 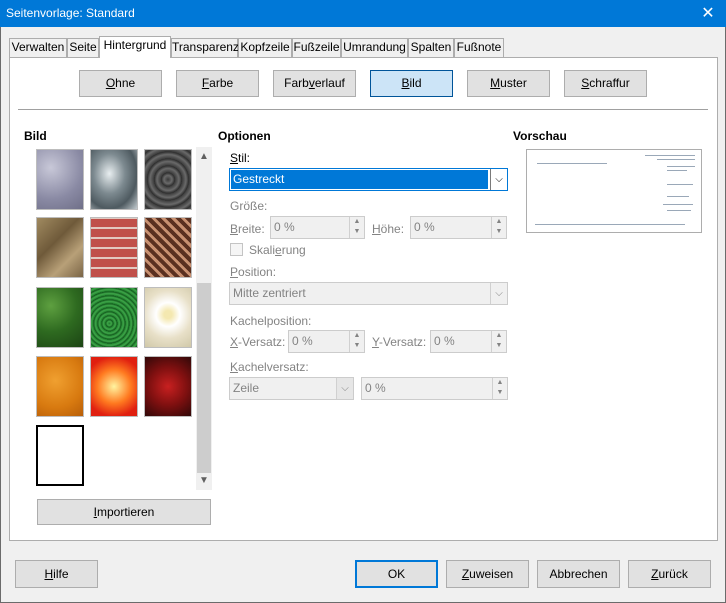 I want to click on y-offset-spin-buttons: ▲ ▼, so click(x=498, y=341).